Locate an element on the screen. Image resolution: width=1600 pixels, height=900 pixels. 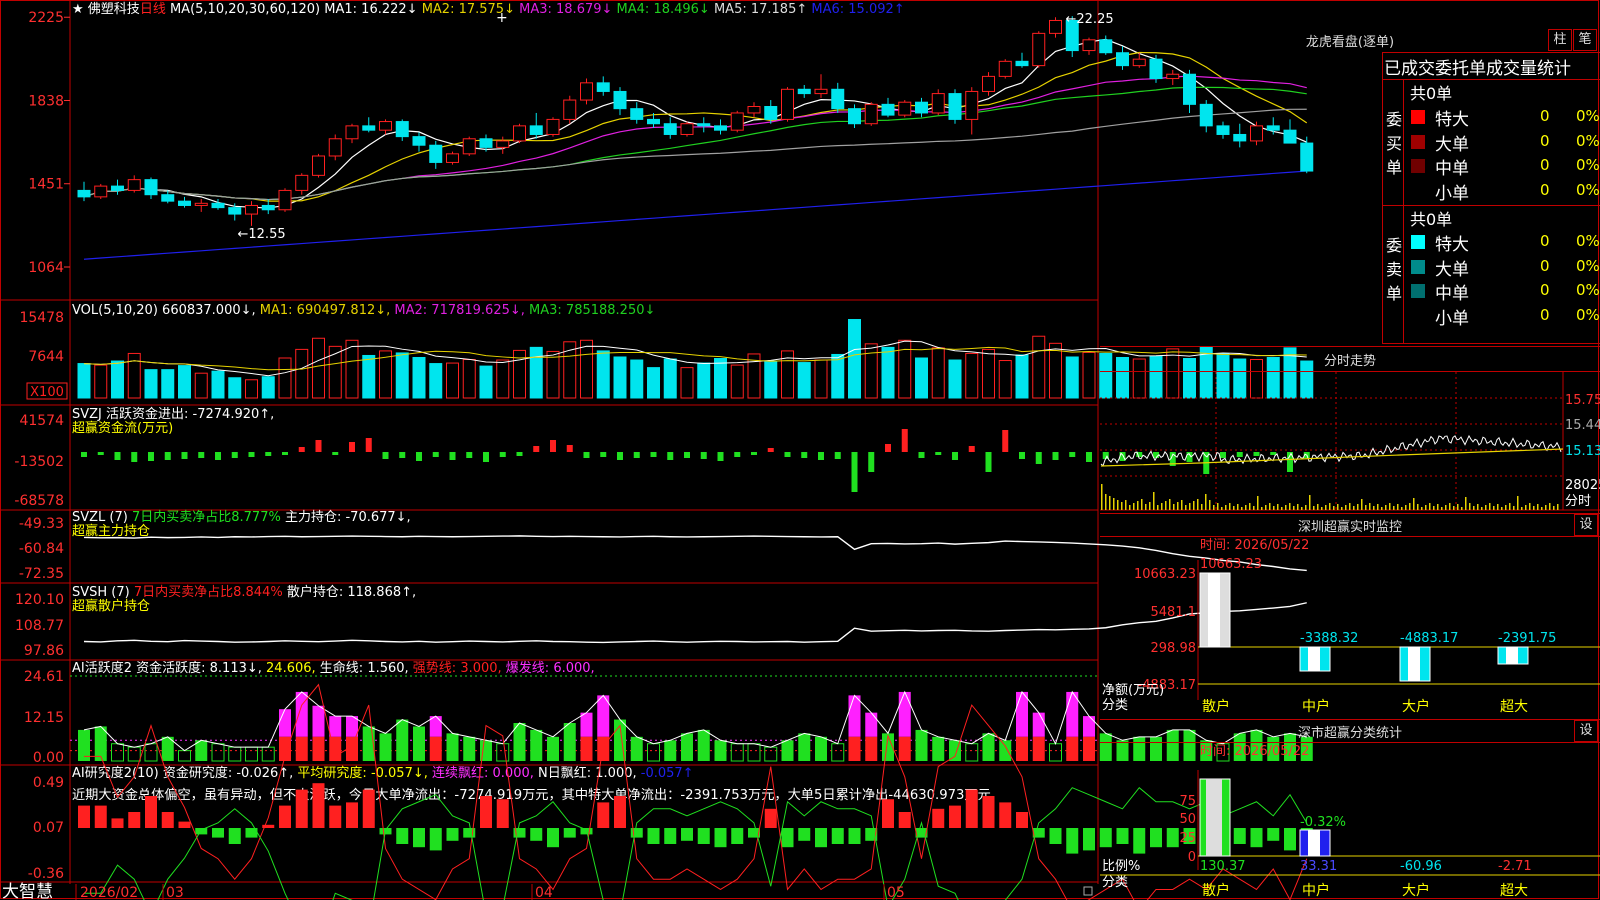
ma6-value: 15.092↑ is located at coordinates (876, 9).